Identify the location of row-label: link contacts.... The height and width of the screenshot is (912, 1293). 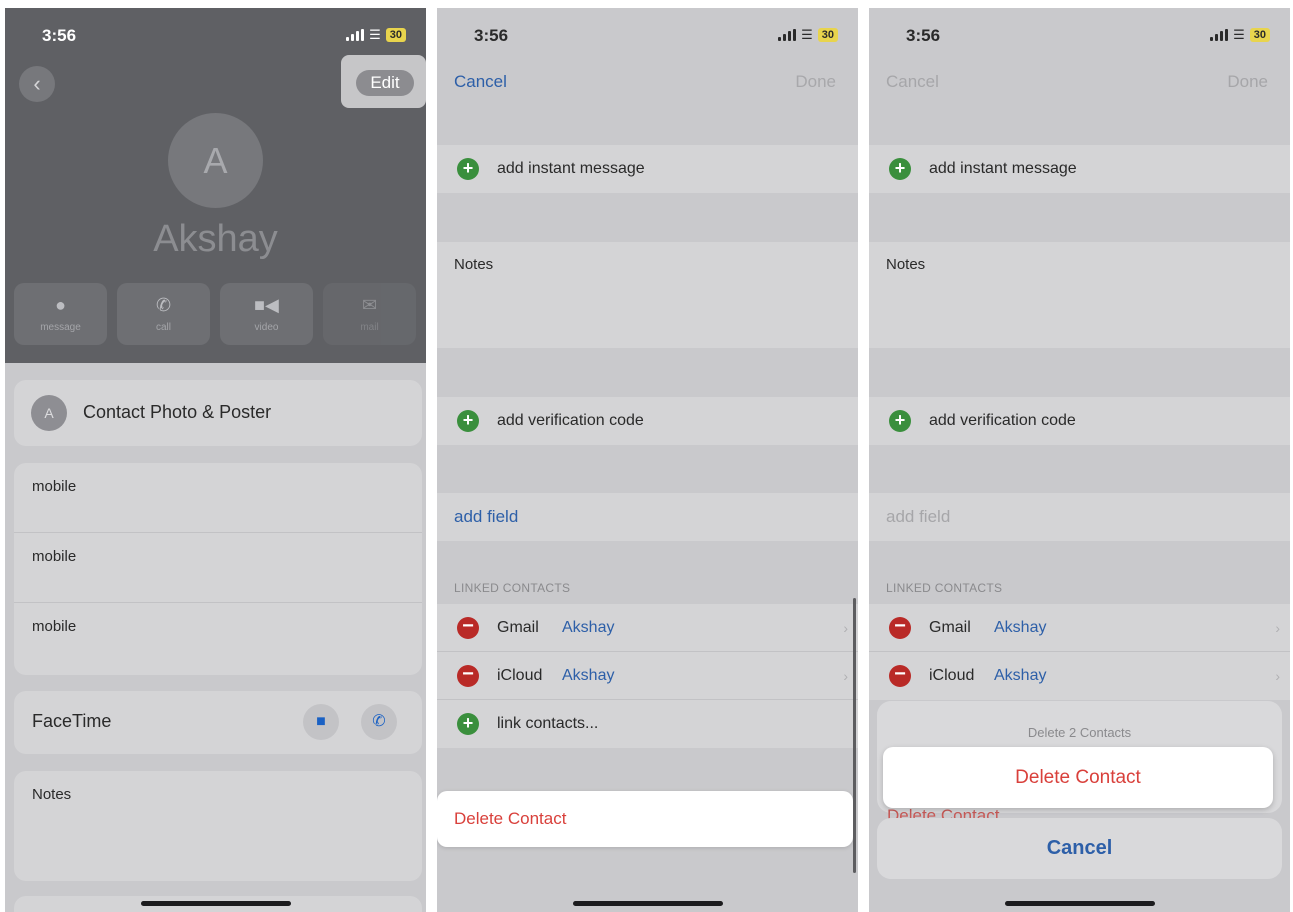
(548, 723).